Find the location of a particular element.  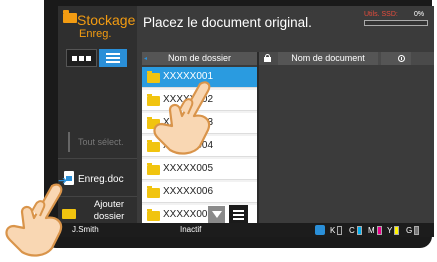

toner-indicator: M is located at coordinates (375, 230).